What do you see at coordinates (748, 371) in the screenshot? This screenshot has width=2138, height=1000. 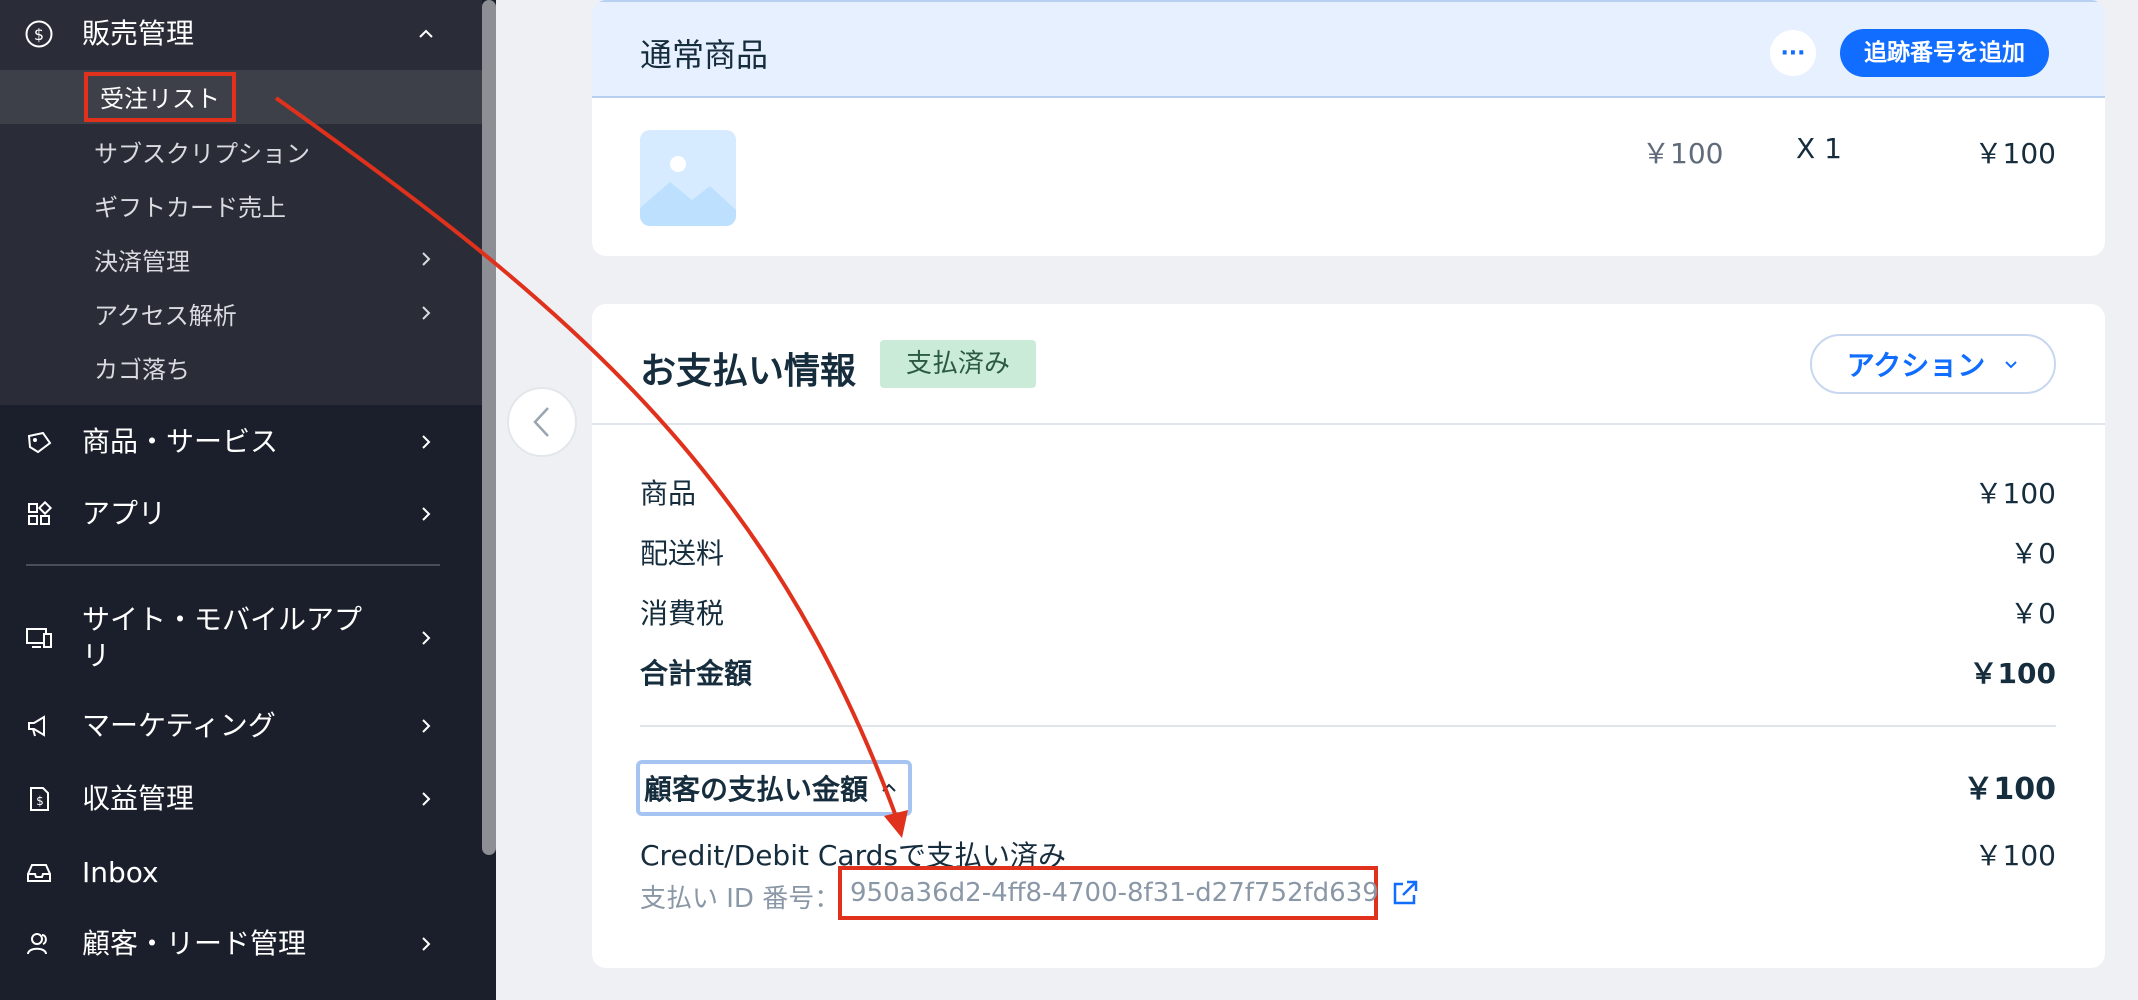 I see `payment-section-title: お支払い情報` at bounding box center [748, 371].